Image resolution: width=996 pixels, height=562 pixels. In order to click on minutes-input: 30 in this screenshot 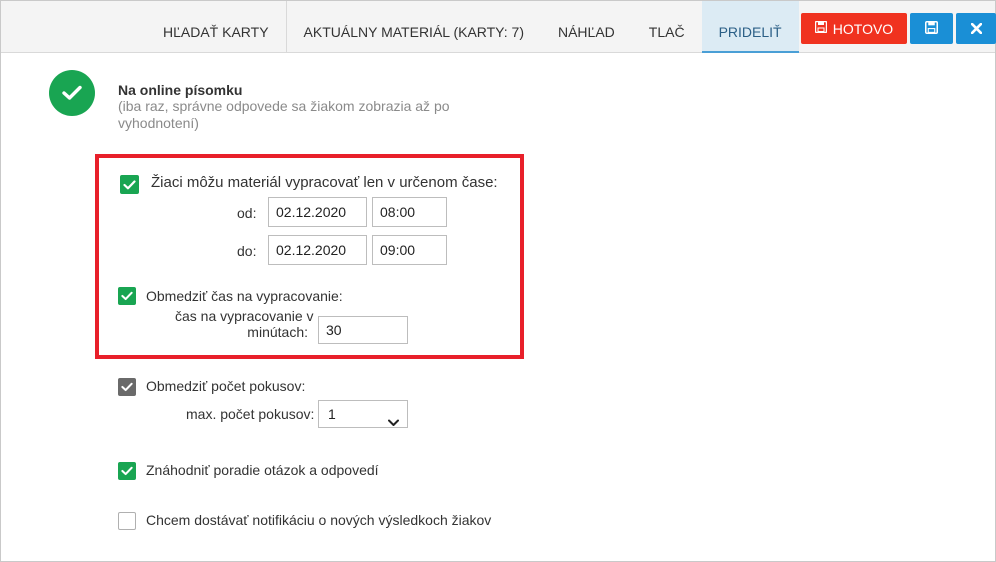, I will do `click(363, 330)`.